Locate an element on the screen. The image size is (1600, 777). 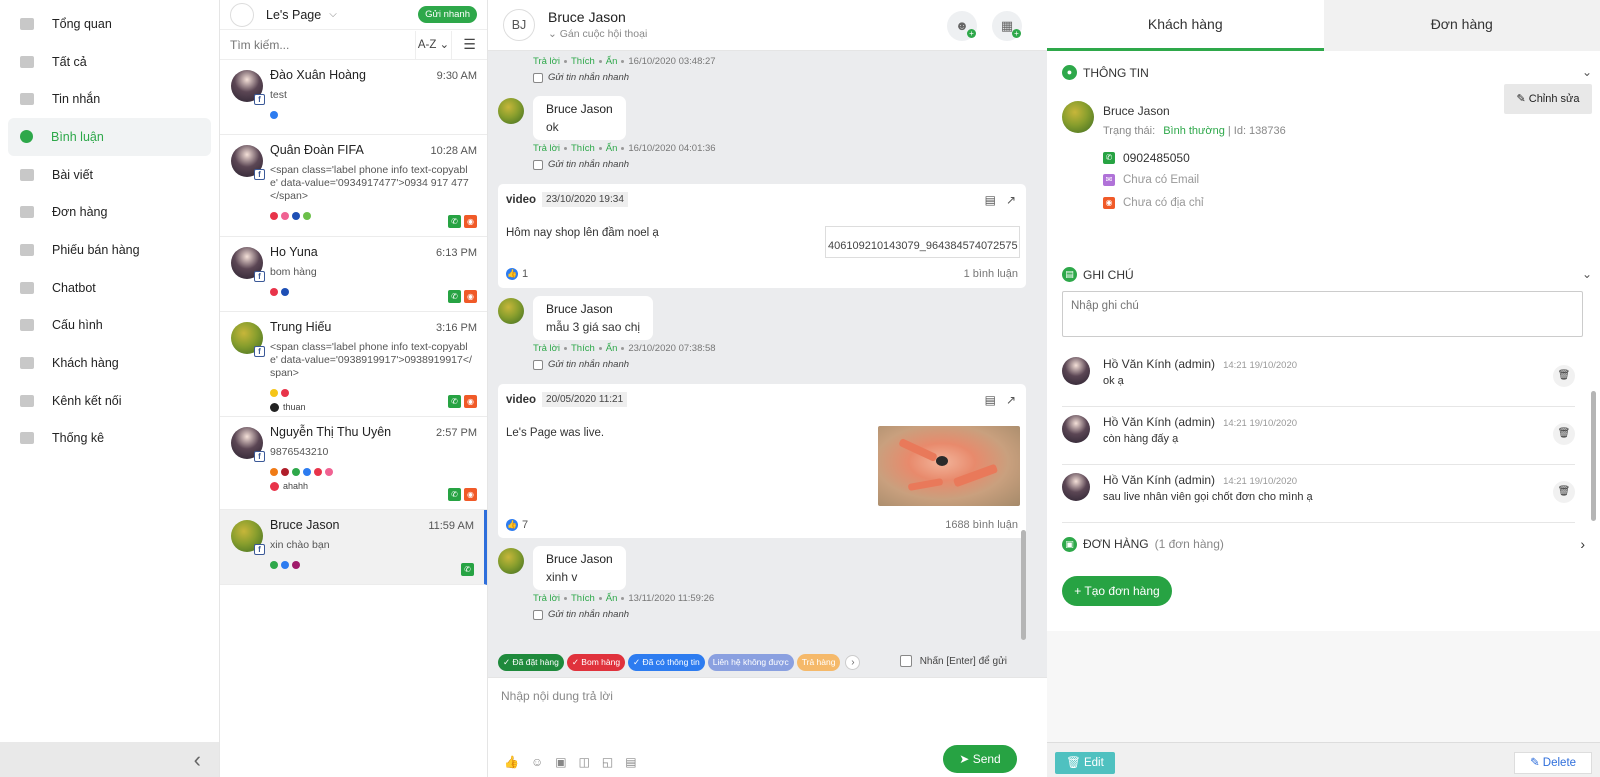
tag-chip: Liên hệ không được is located at coordinates (750, 662).